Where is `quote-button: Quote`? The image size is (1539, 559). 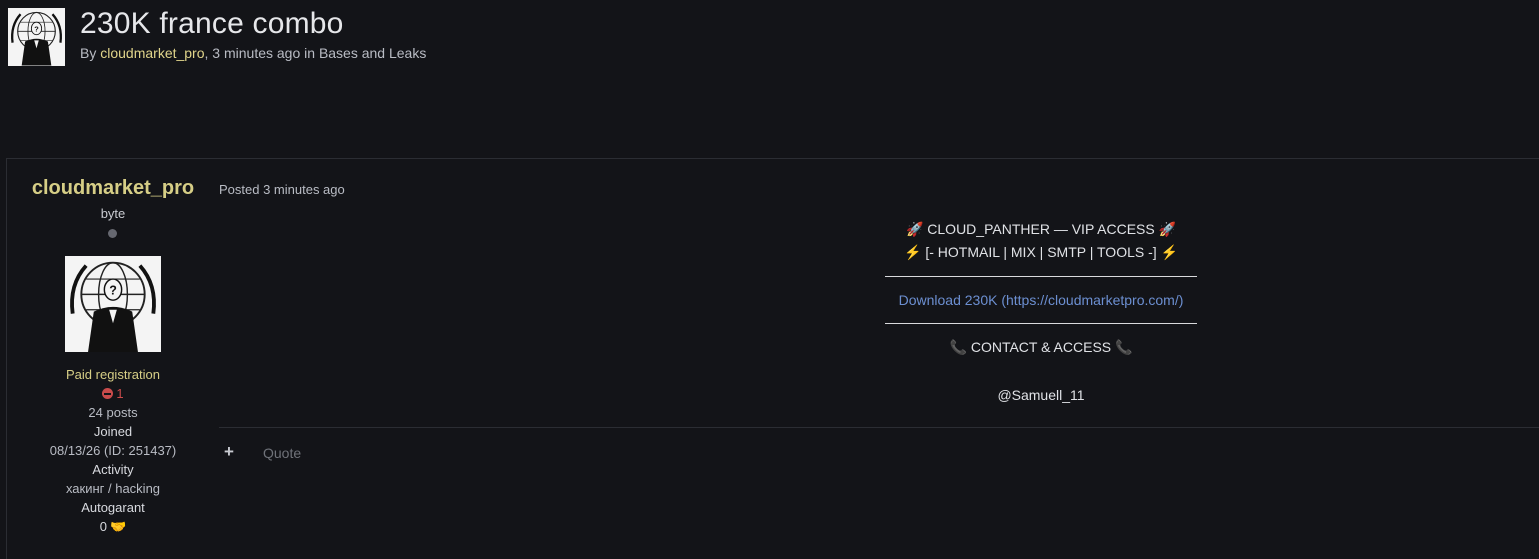 quote-button: Quote is located at coordinates (282, 453).